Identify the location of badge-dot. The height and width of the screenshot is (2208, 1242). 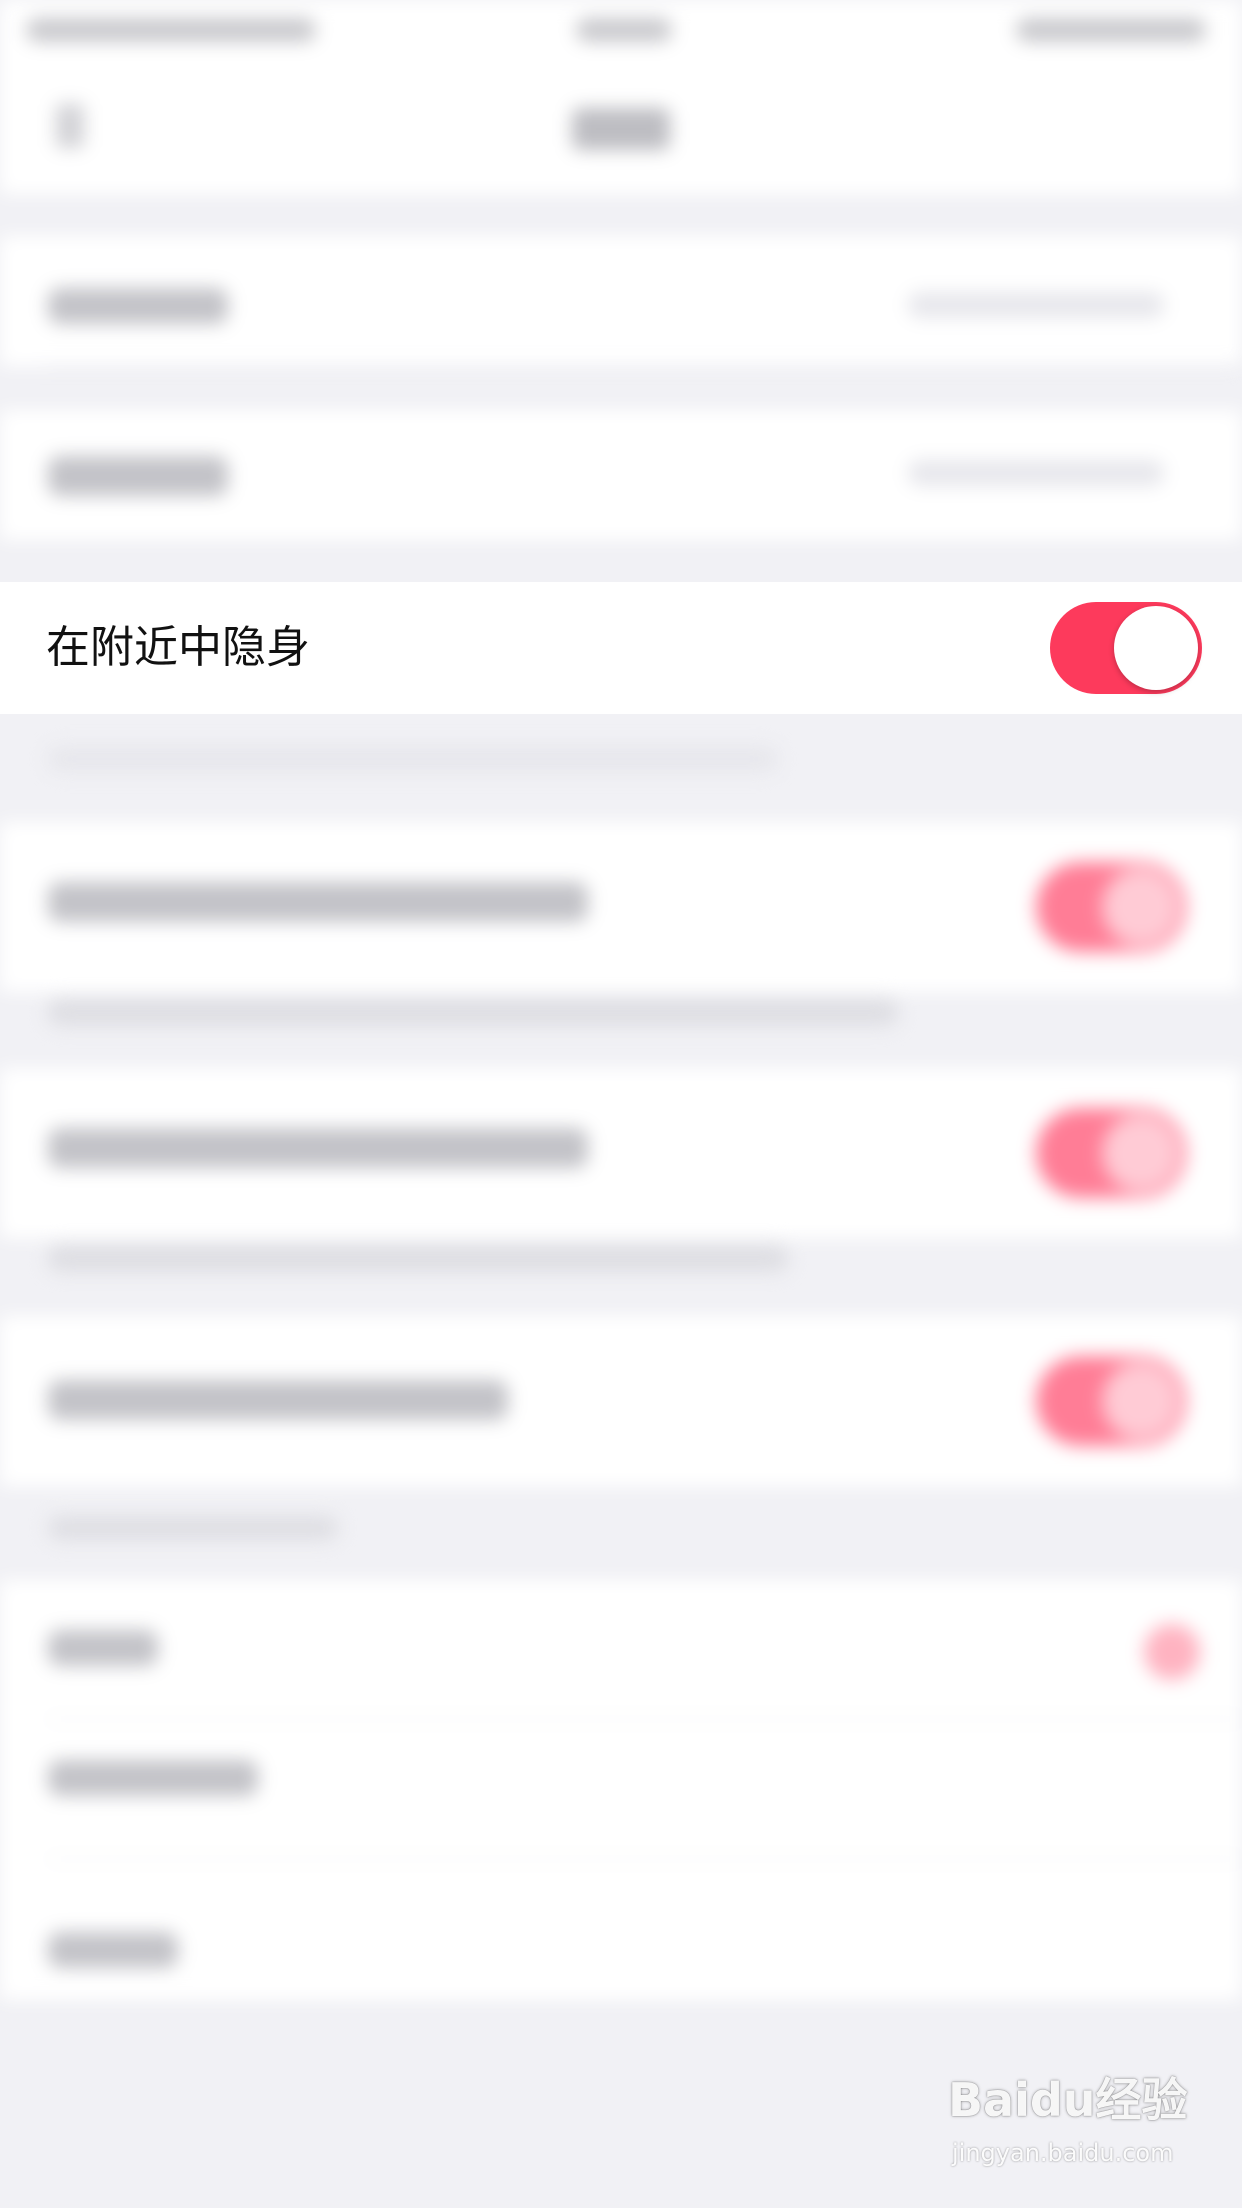
(1172, 1652).